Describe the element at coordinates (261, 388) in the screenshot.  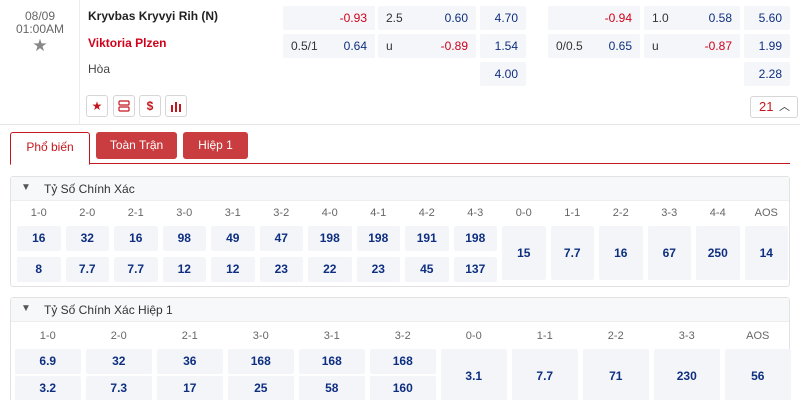
I see `score-odds-cell: 25` at that location.